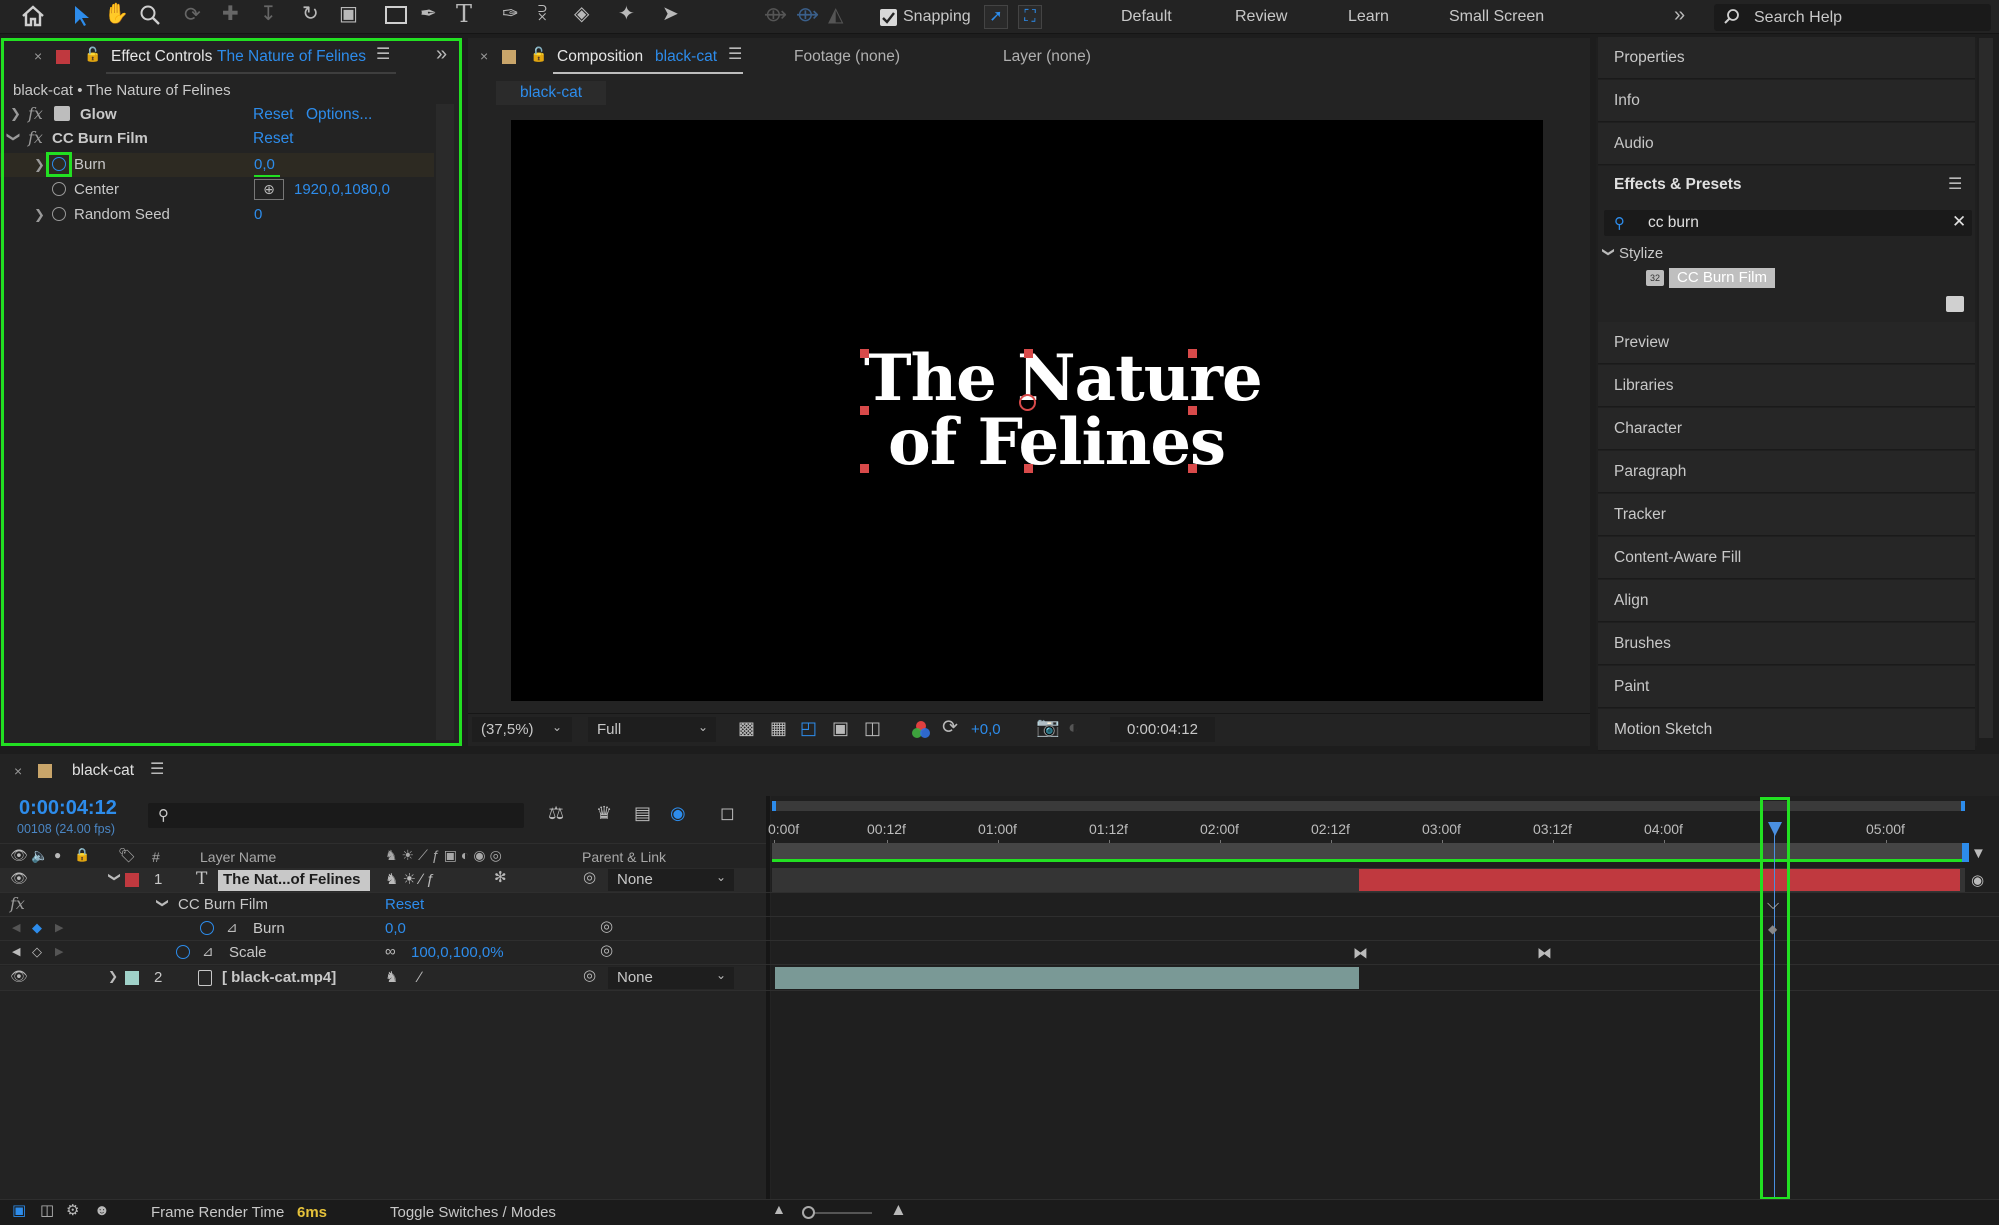  Describe the element at coordinates (395, 928) in the screenshot. I see `timeline-burn-value: 0,0` at that location.